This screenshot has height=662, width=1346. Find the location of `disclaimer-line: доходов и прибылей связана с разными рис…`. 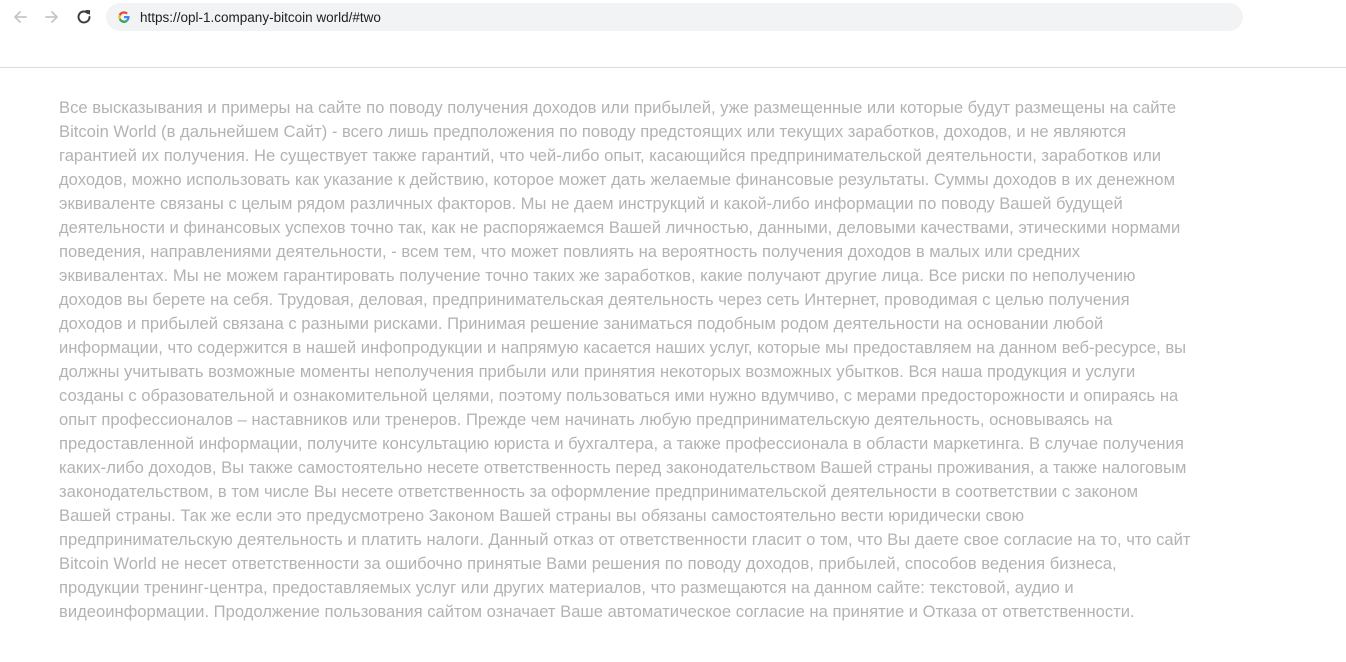

disclaimer-line: доходов и прибылей связана с разными рис… is located at coordinates (581, 323).